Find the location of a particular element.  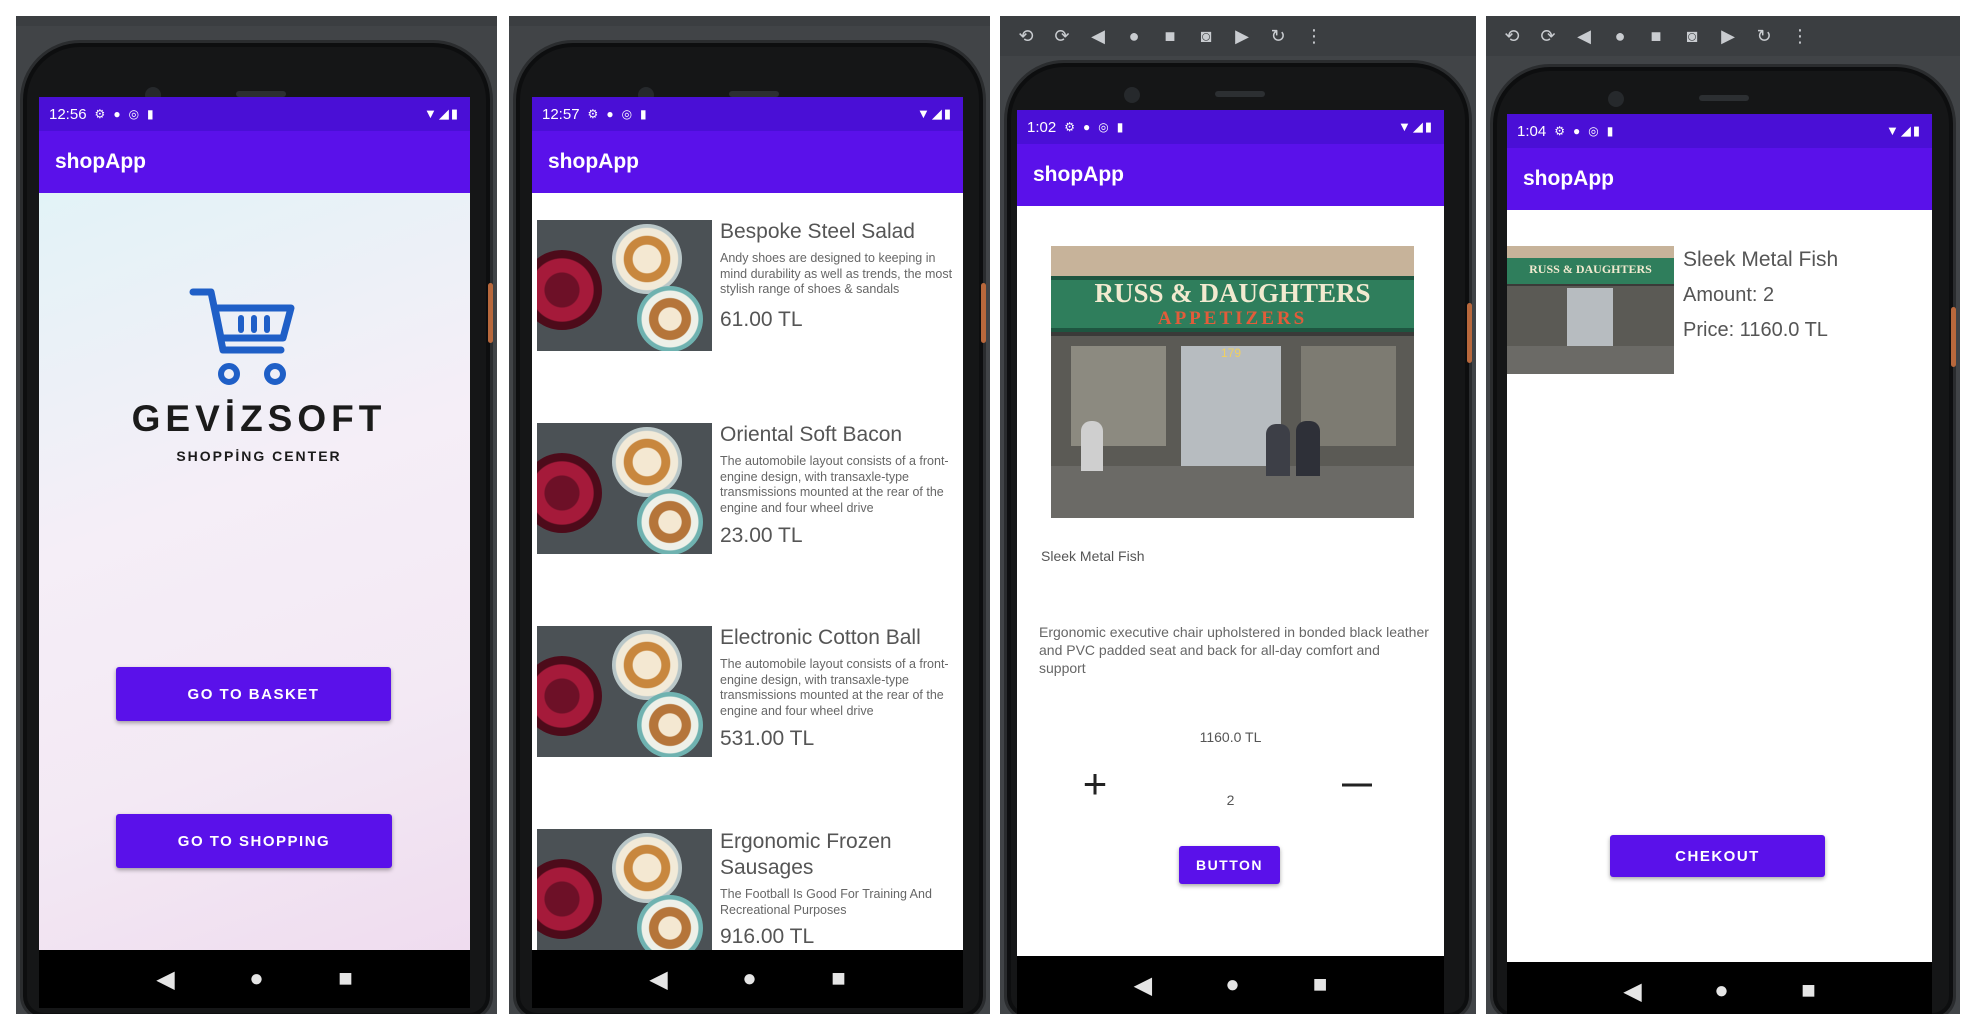

shopping-cart-icon is located at coordinates (242, 336).